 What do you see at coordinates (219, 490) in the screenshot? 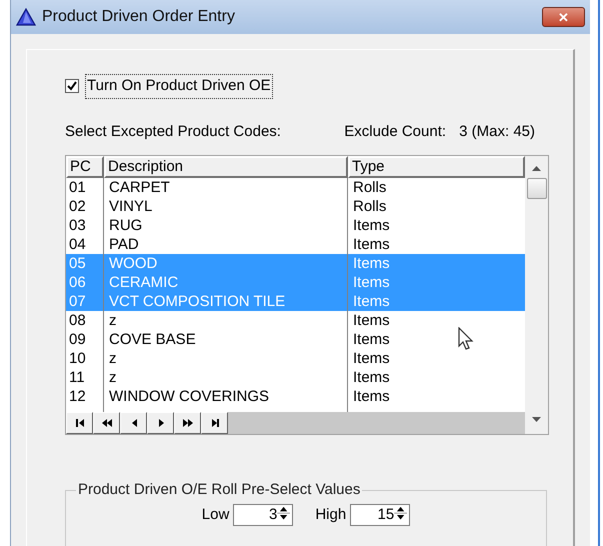
I see `group-title: Product Driven O/E Roll Pre-Select Values` at bounding box center [219, 490].